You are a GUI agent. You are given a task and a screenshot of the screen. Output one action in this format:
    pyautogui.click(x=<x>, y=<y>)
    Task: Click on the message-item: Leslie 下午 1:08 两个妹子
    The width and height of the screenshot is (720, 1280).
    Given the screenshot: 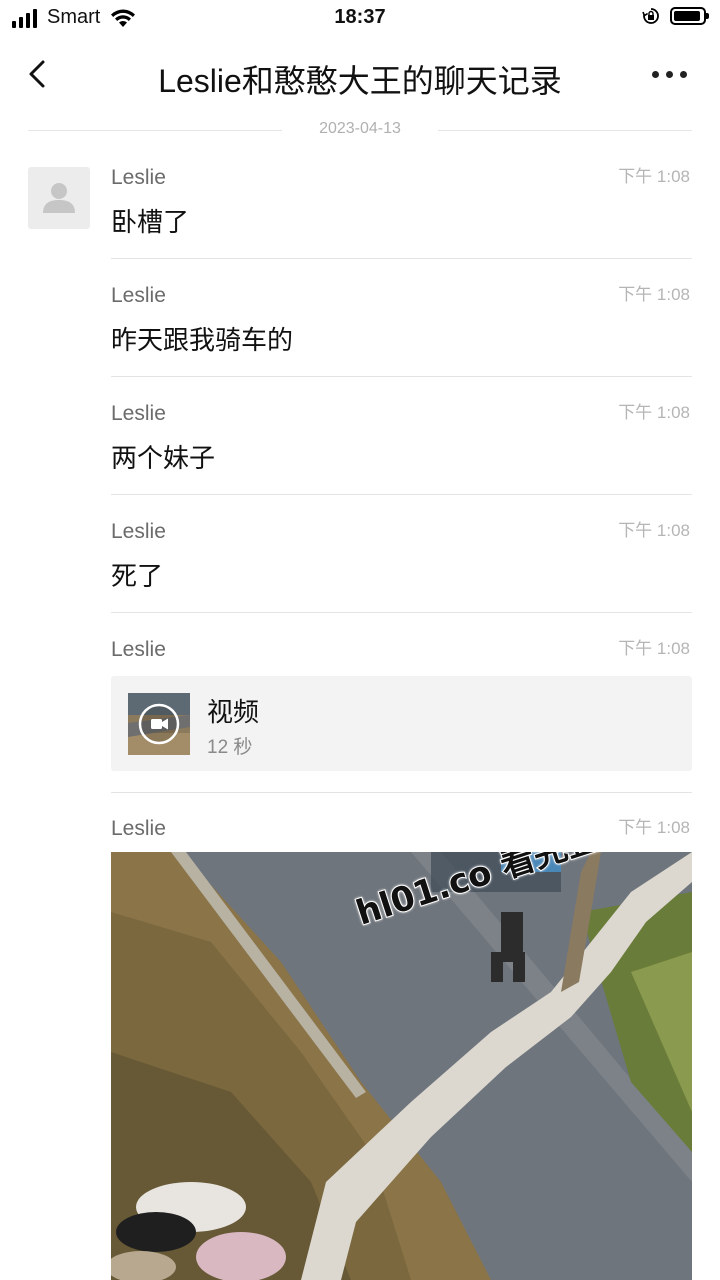 What is the action you would take?
    pyautogui.click(x=401, y=442)
    